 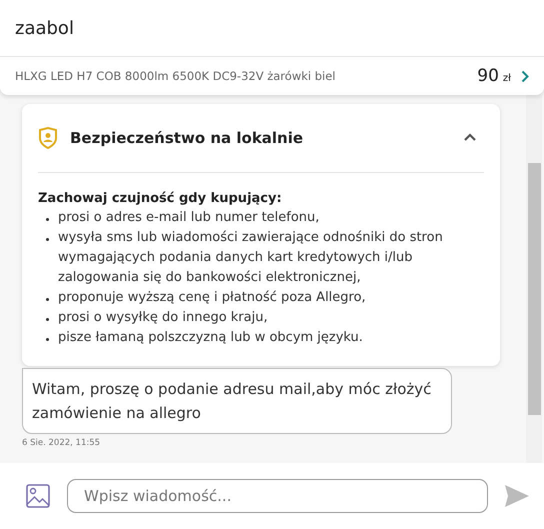 What do you see at coordinates (506, 78) in the screenshot?
I see `currency: zł` at bounding box center [506, 78].